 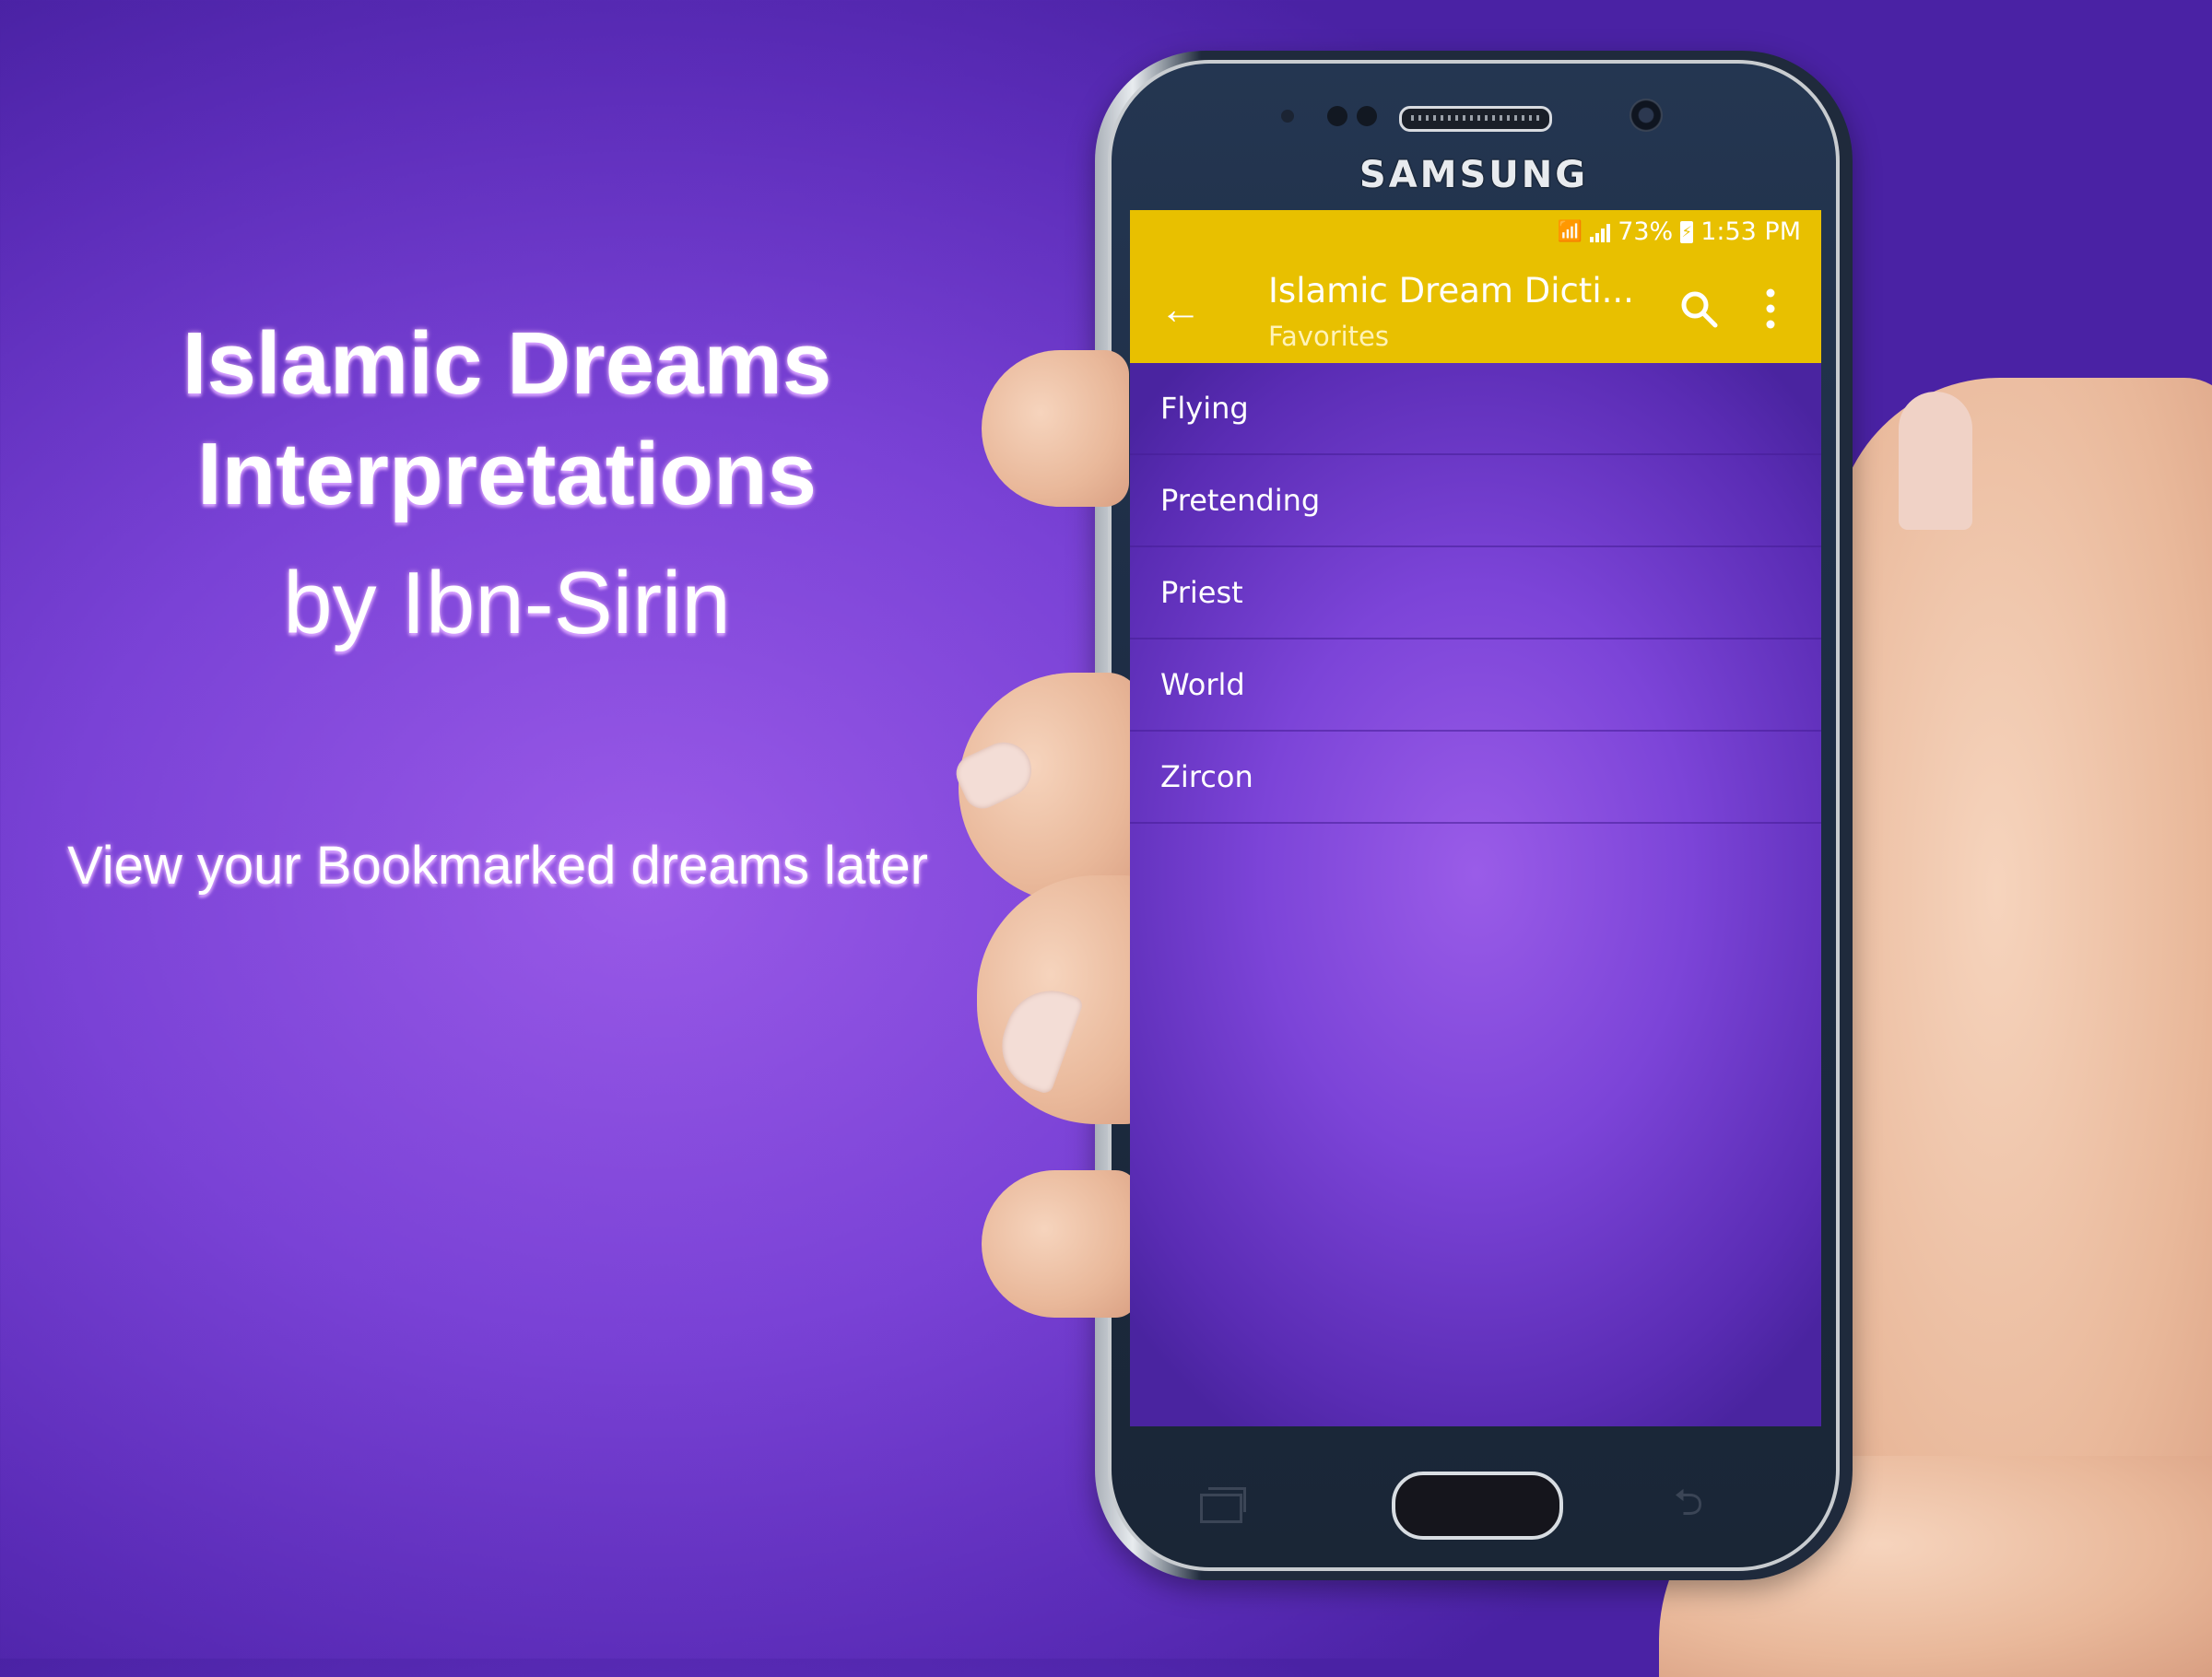 I want to click on promo-title-line2: Interpretations, so click(x=507, y=474).